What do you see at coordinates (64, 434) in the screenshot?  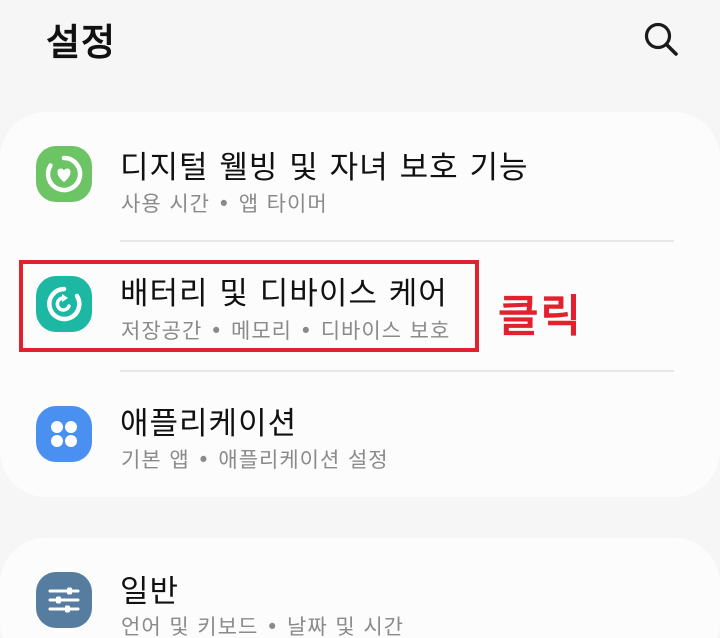 I see `apps-grid-icon` at bounding box center [64, 434].